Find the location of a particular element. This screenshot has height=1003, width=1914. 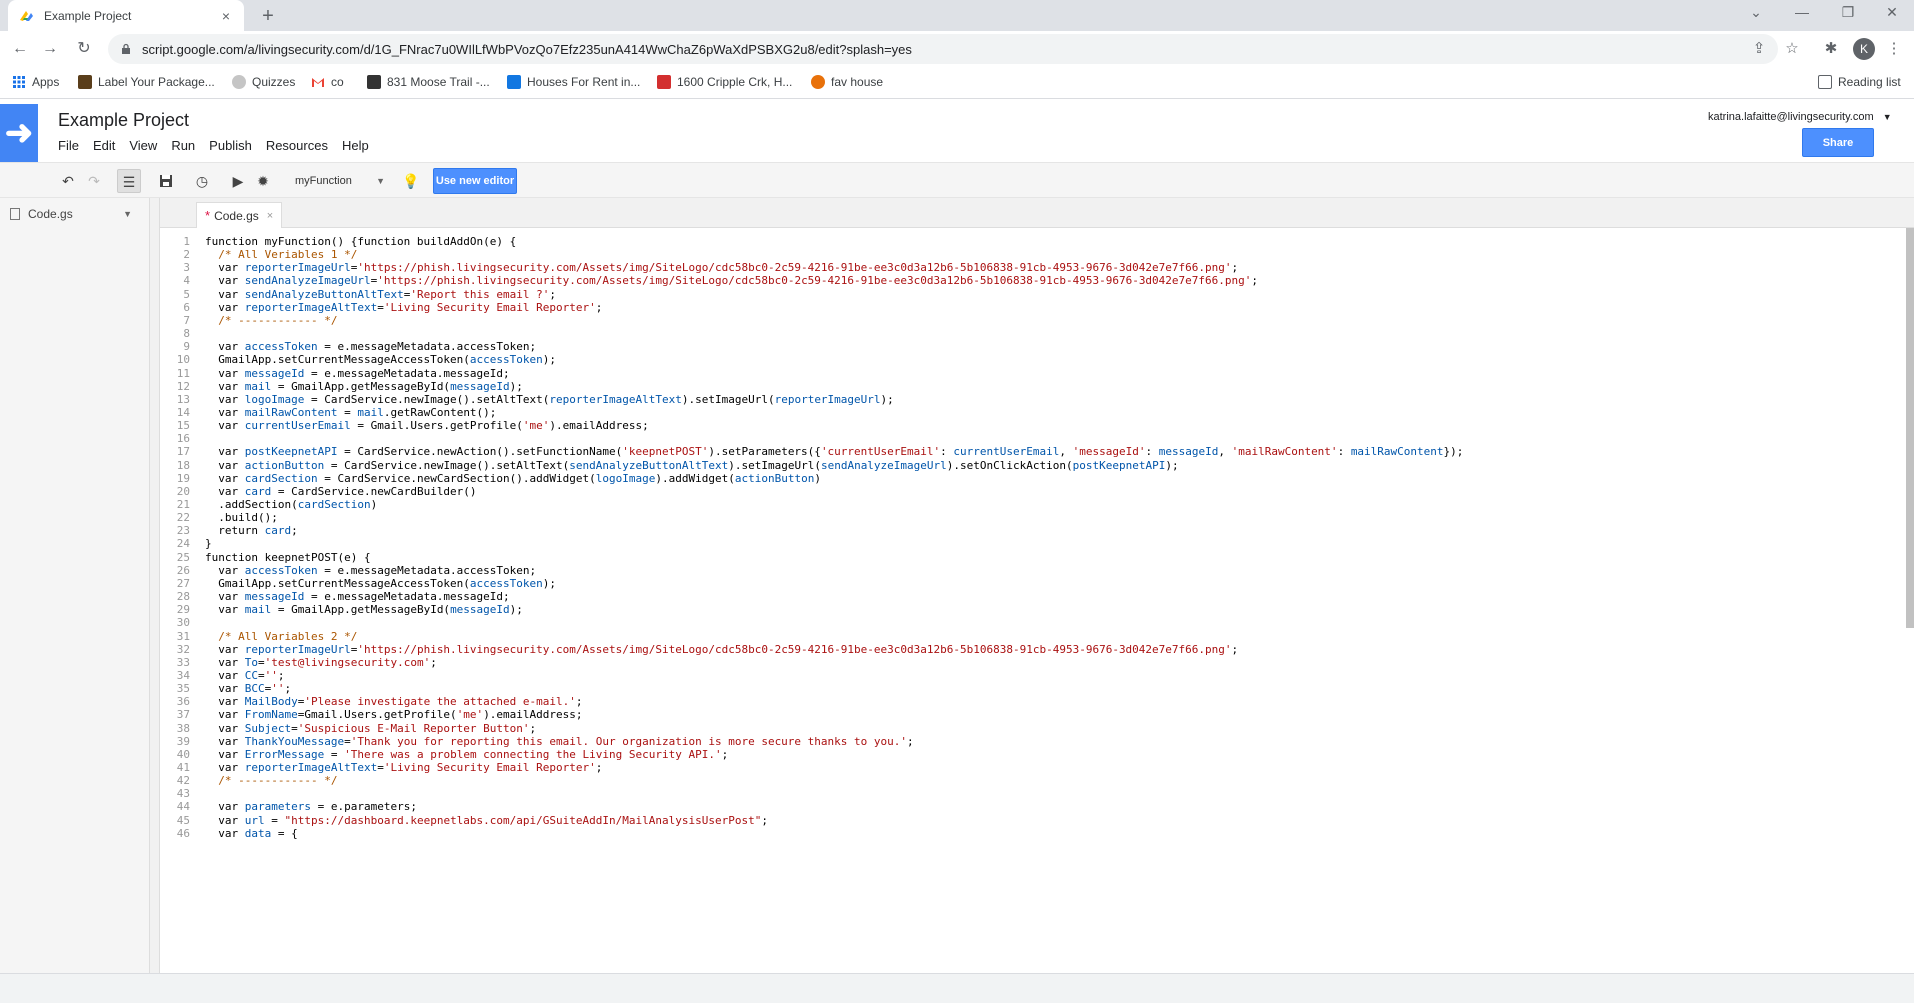

project-title: Example Project is located at coordinates (123, 120).